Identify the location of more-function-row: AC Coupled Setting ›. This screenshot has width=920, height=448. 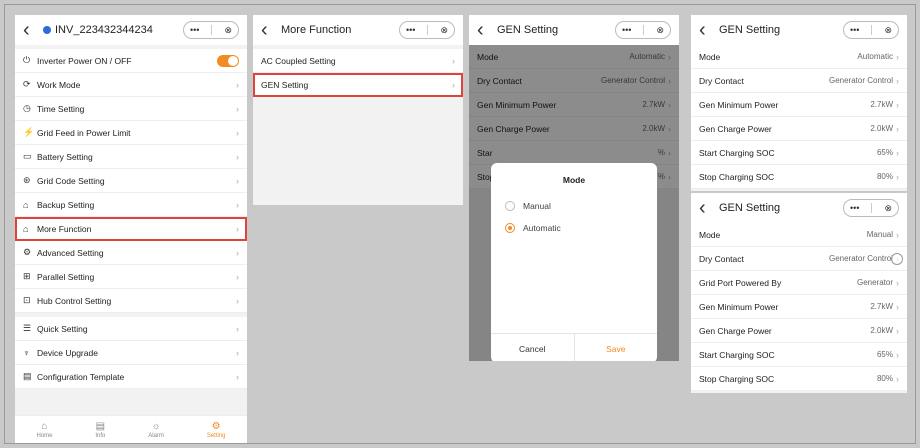
(358, 61).